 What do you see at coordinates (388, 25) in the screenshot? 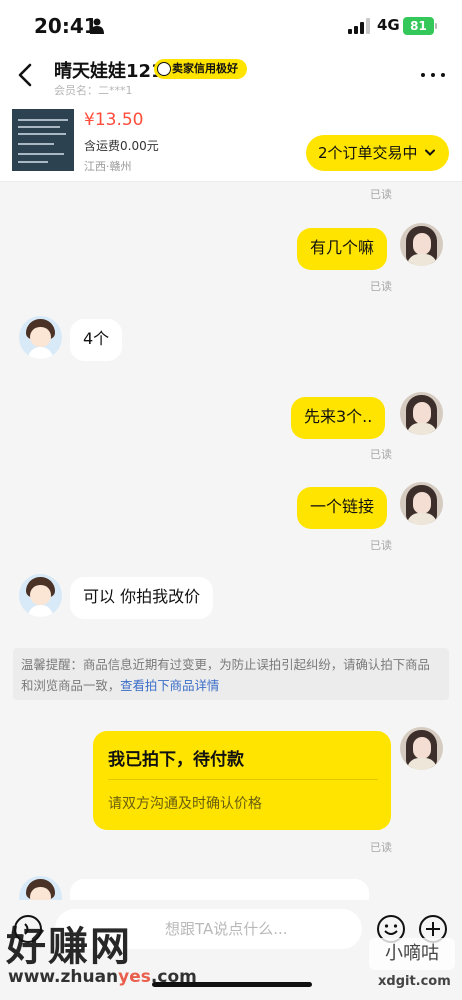
I see `network-type: 4G` at bounding box center [388, 25].